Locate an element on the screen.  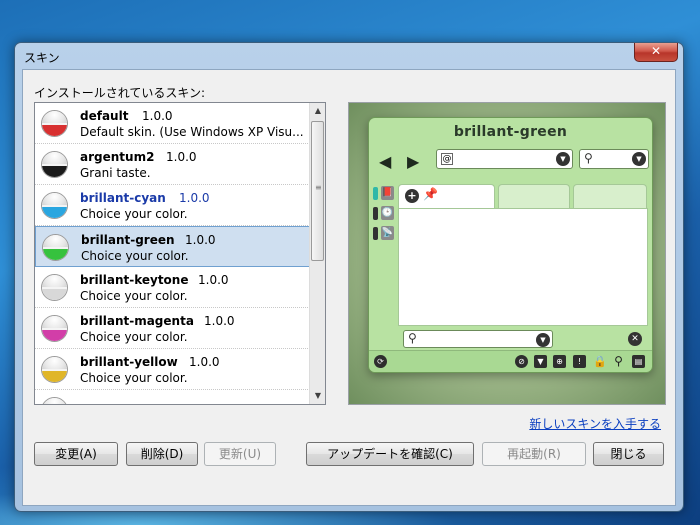
vertical-scrollbar: ▲ ≡ ▼ is located at coordinates (317, 253).